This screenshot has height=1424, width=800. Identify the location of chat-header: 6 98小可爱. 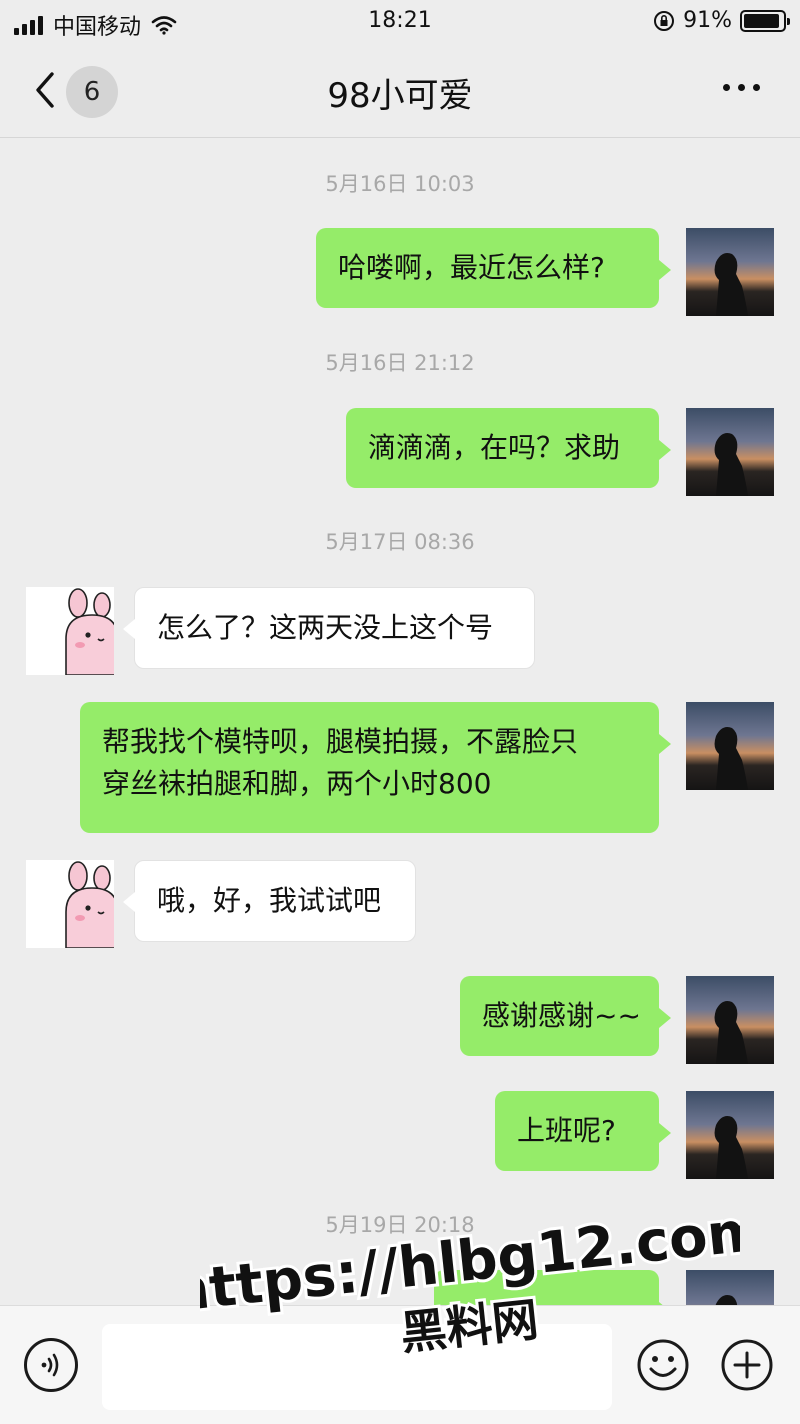
(400, 91).